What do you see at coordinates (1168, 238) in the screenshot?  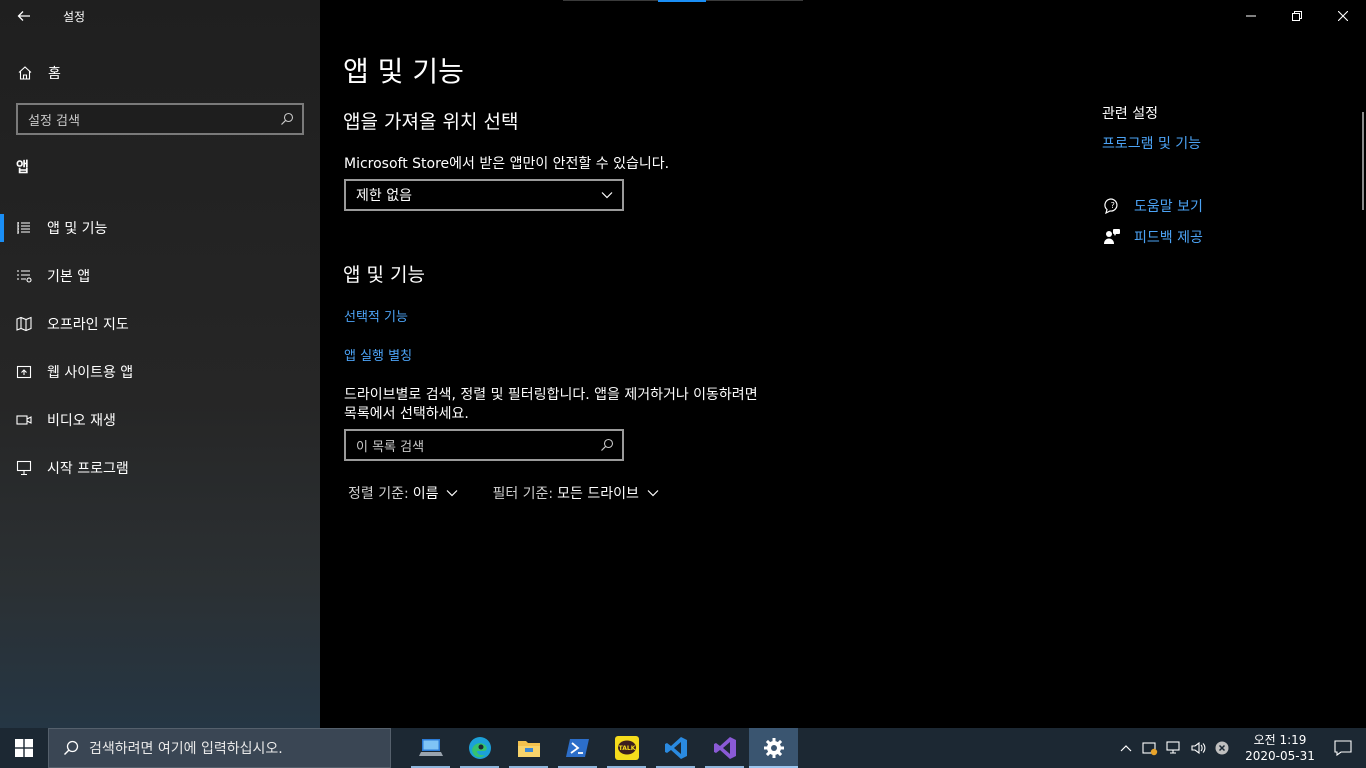 I see `give-feedback-label: 피드백 제공` at bounding box center [1168, 238].